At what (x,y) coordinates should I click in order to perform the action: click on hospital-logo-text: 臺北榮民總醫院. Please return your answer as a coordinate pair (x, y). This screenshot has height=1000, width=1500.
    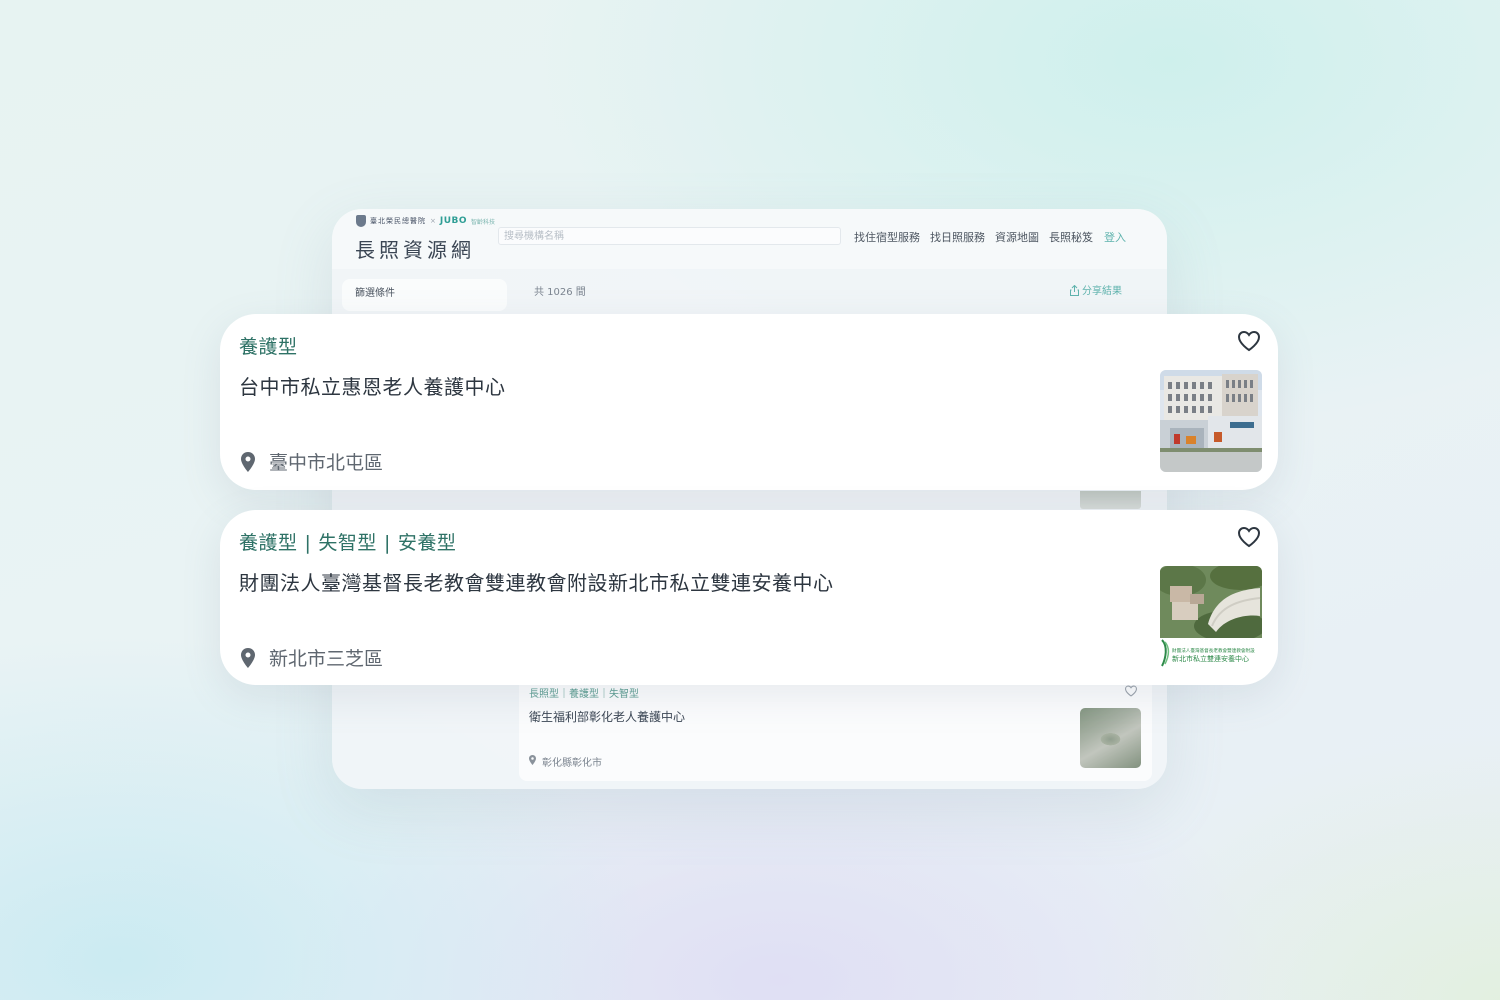
    Looking at the image, I should click on (398, 221).